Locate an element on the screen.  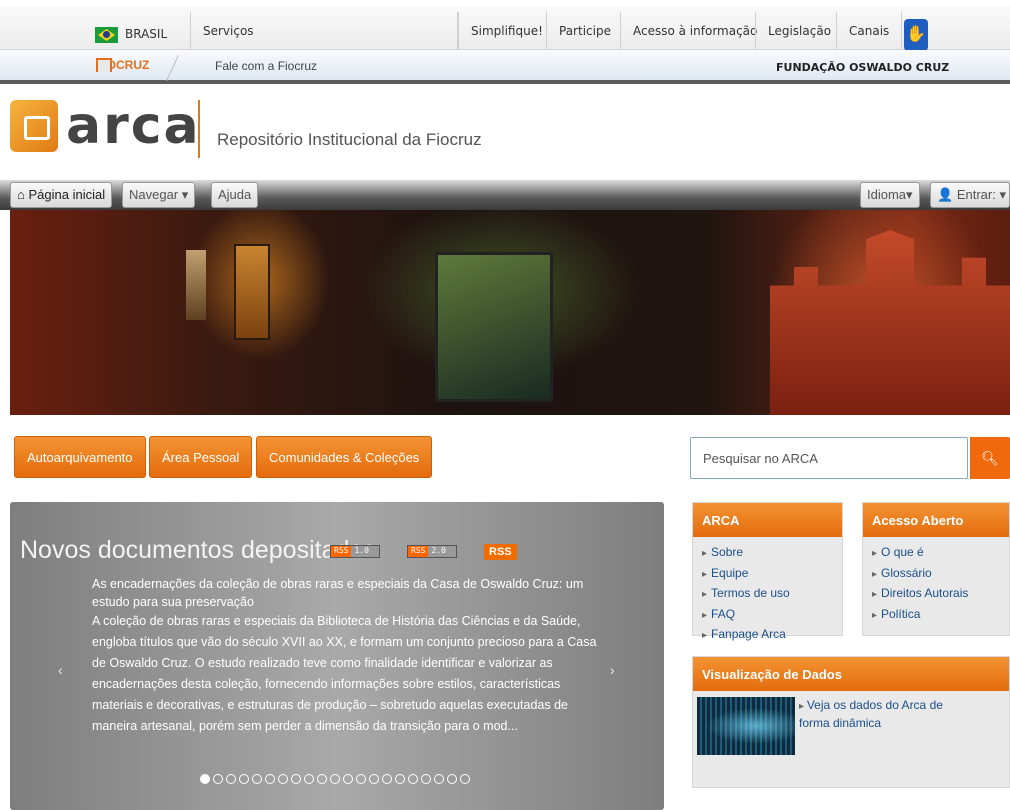
data-viz-link-label: Veja os dados do Arca de forma dinâmica is located at coordinates (871, 714).